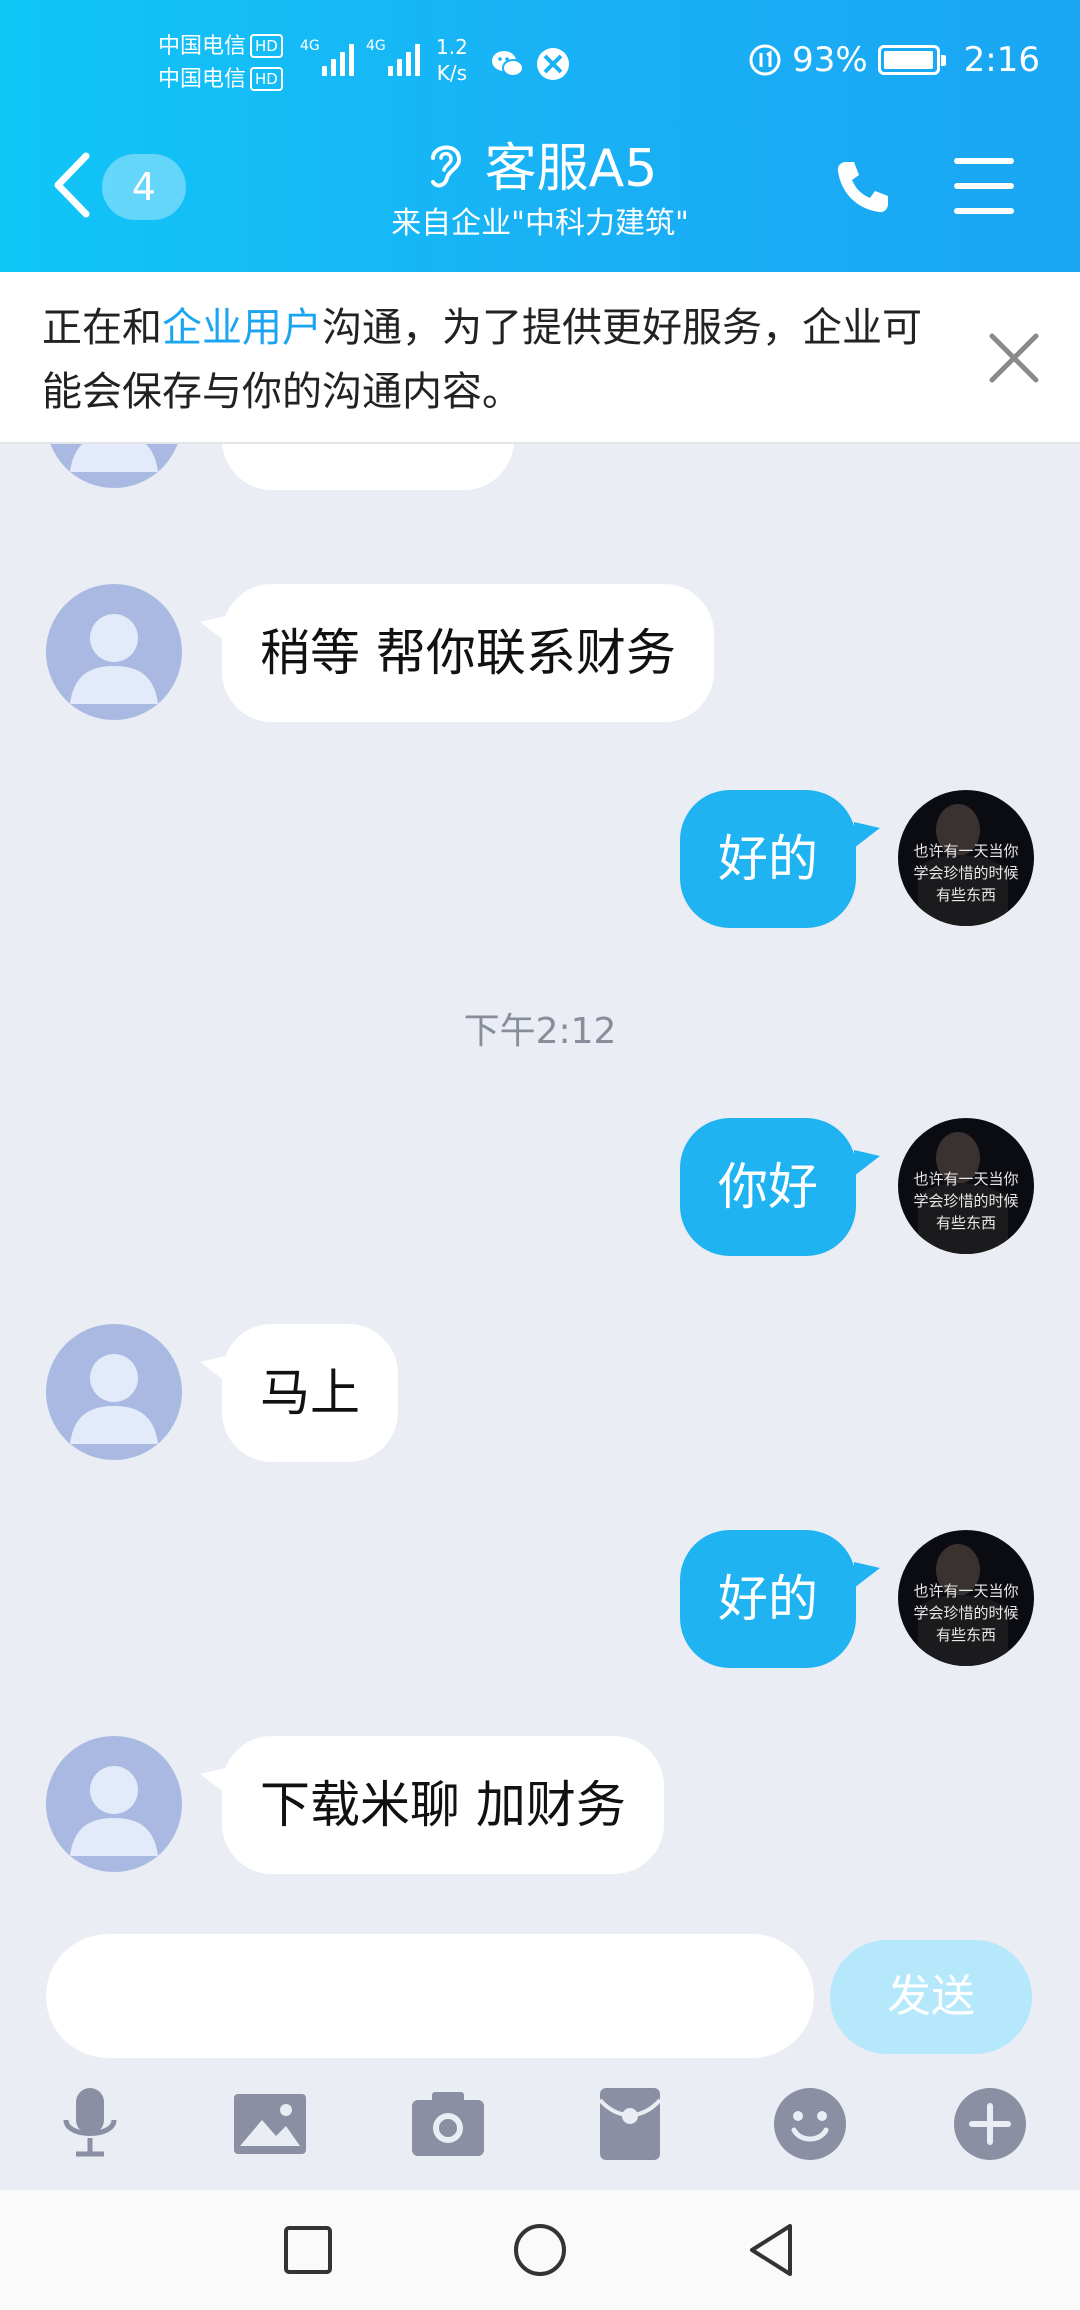 The height and width of the screenshot is (2310, 1080). What do you see at coordinates (768, 1187) in the screenshot?
I see `message-bubble: 你好` at bounding box center [768, 1187].